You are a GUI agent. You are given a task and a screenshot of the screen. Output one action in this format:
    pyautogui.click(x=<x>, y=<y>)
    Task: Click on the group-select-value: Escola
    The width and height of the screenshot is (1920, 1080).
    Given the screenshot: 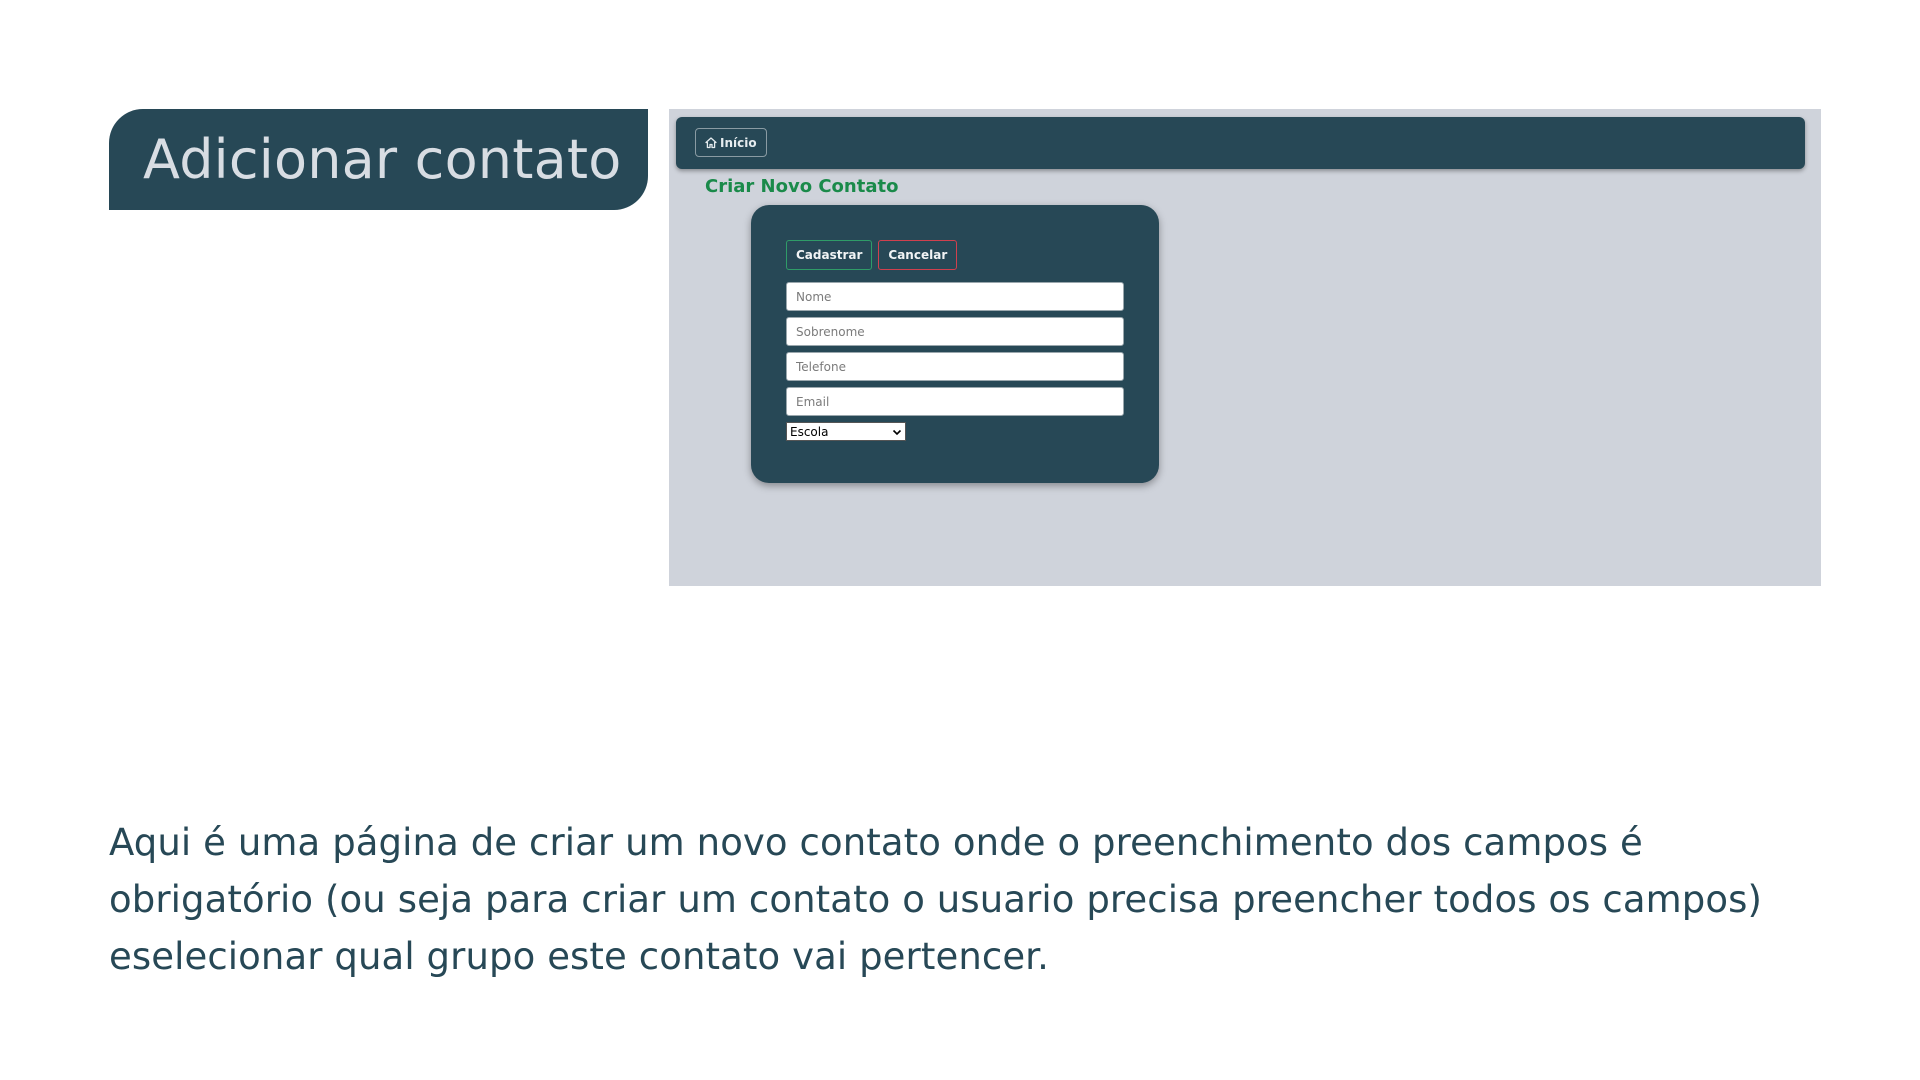 What is the action you would take?
    pyautogui.click(x=809, y=431)
    